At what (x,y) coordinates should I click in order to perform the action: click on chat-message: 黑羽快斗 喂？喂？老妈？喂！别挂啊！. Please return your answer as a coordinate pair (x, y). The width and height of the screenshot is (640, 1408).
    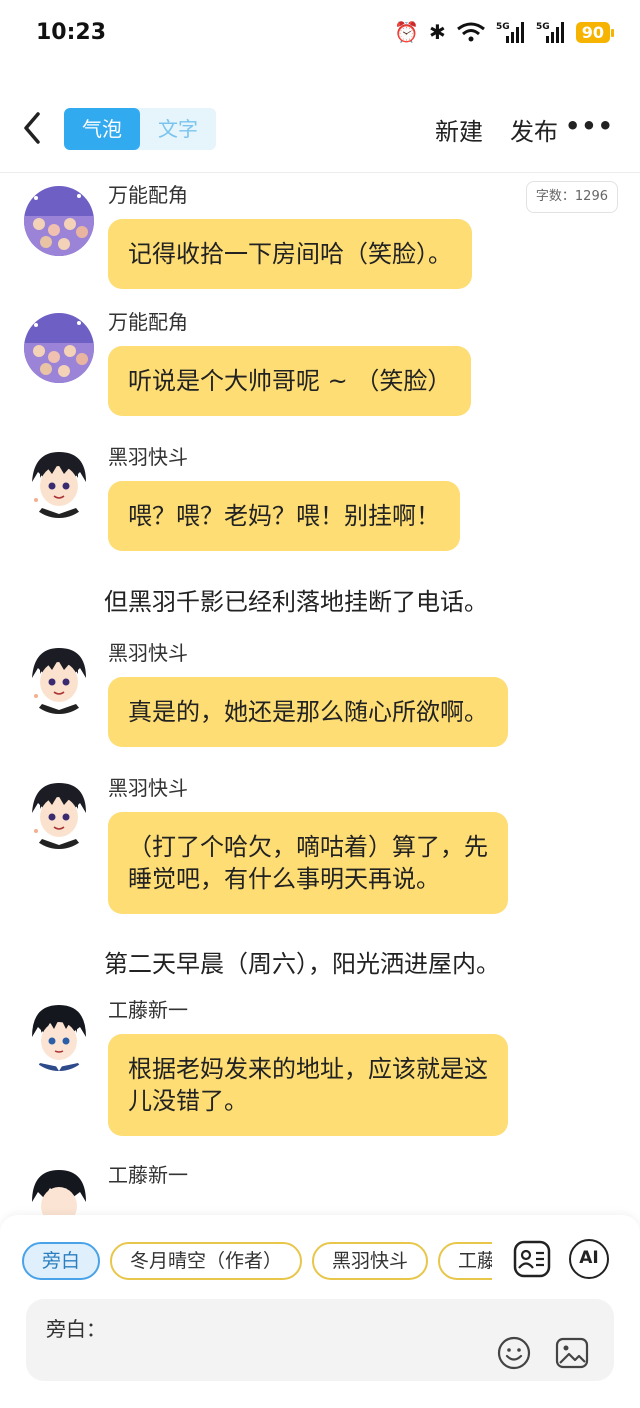
    Looking at the image, I should click on (331, 504).